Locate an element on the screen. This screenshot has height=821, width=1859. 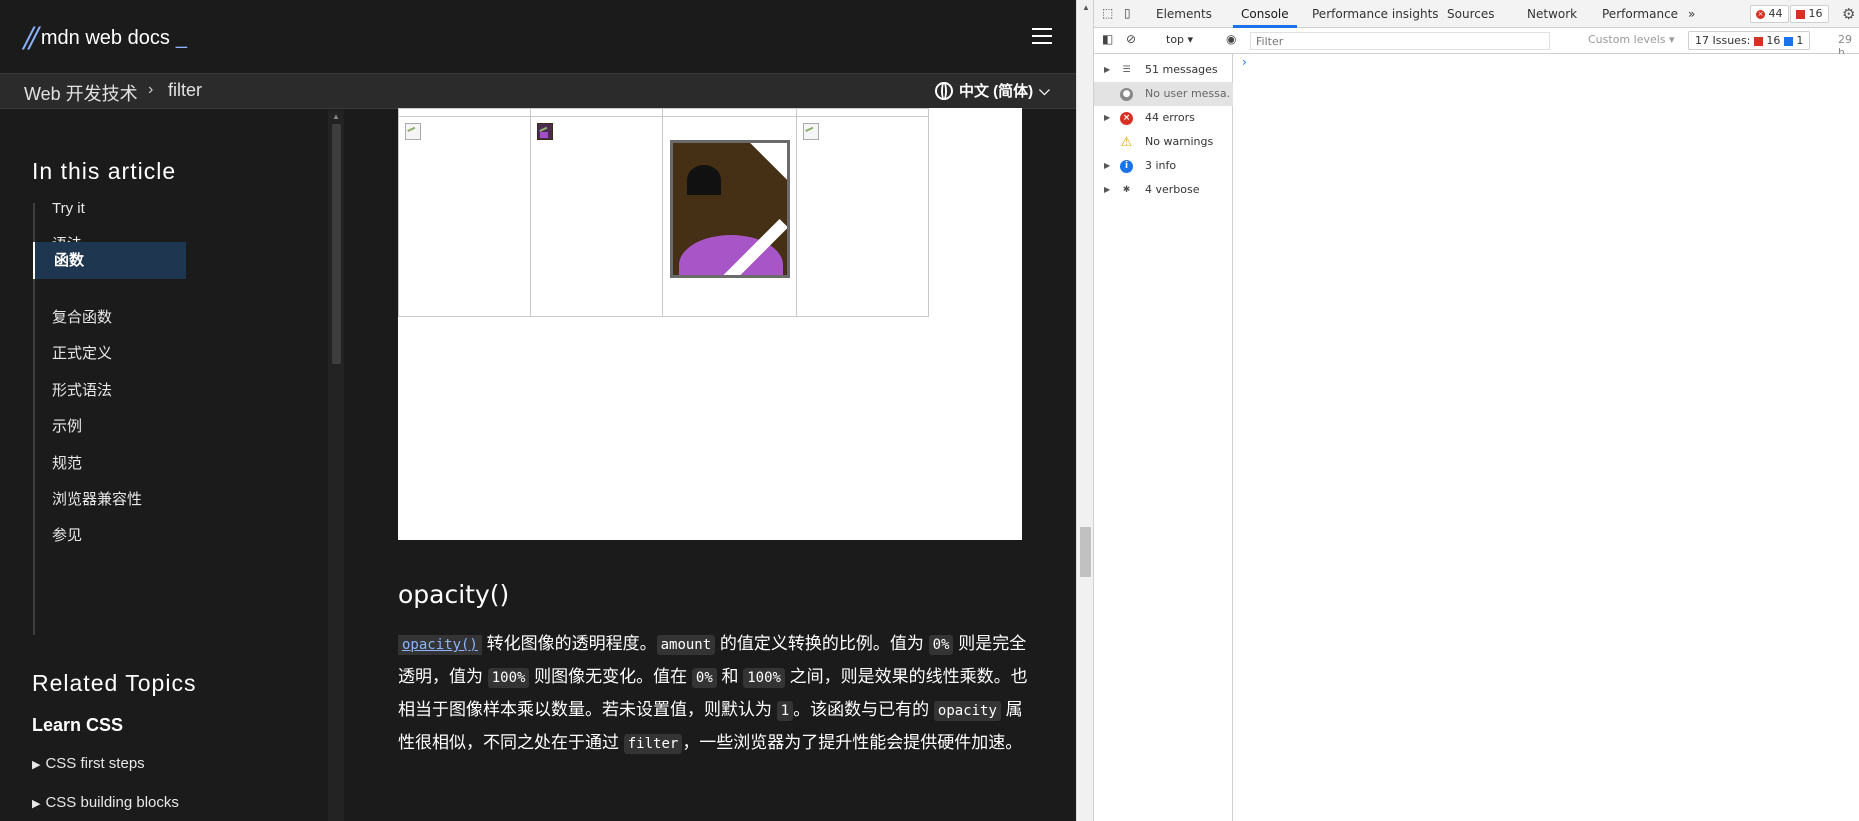
list-icon: ☰ is located at coordinates (1126, 70).